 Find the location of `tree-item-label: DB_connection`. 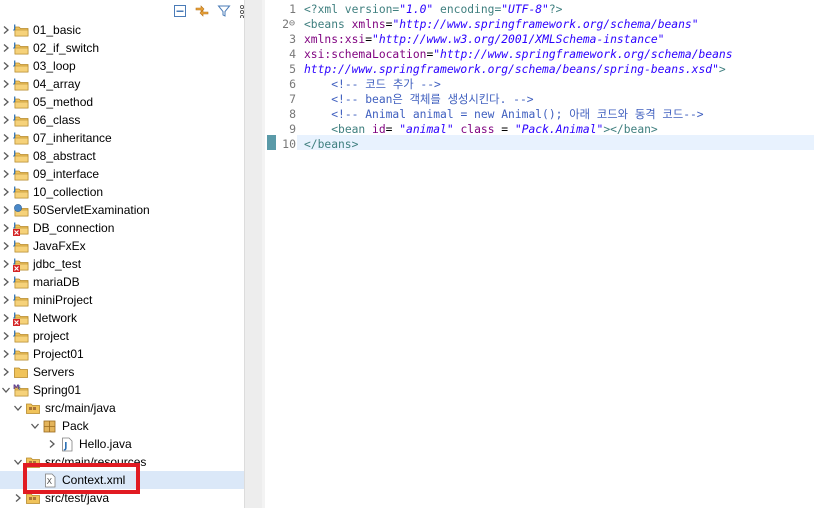

tree-item-label: DB_connection is located at coordinates (74, 228).